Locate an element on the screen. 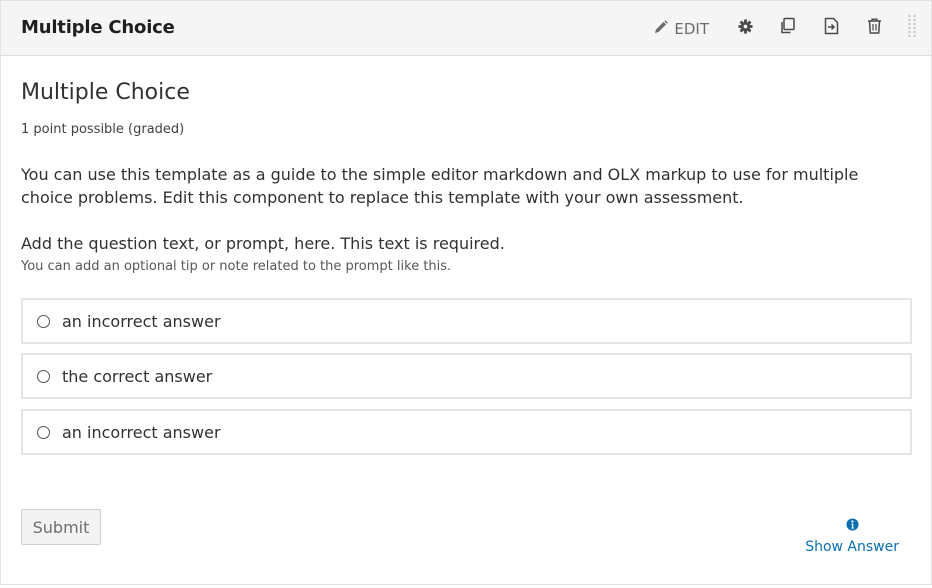 Image resolution: width=932 pixels, height=588 pixels. gear-icon is located at coordinates (745, 28).